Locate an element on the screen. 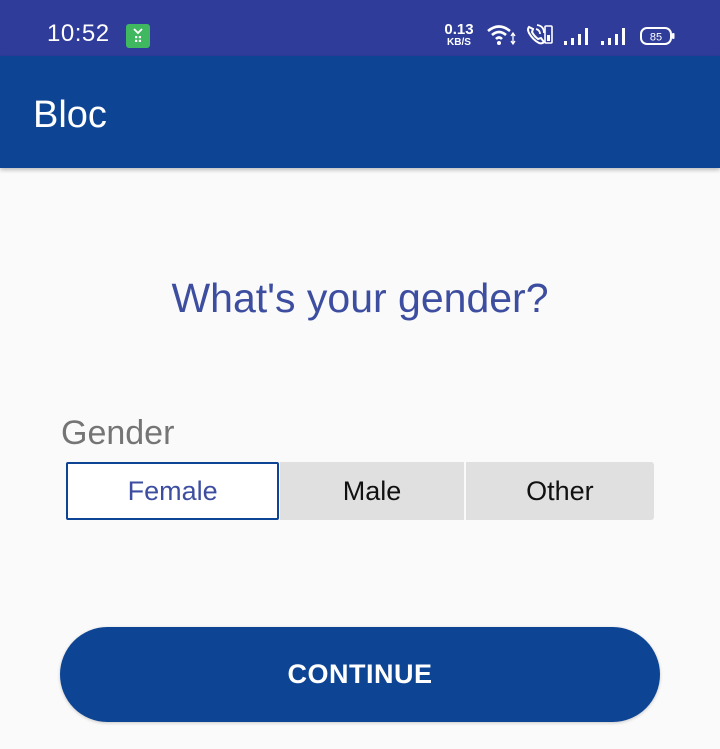 The width and height of the screenshot is (720, 749). network-speed-value: 0.13 is located at coordinates (459, 29).